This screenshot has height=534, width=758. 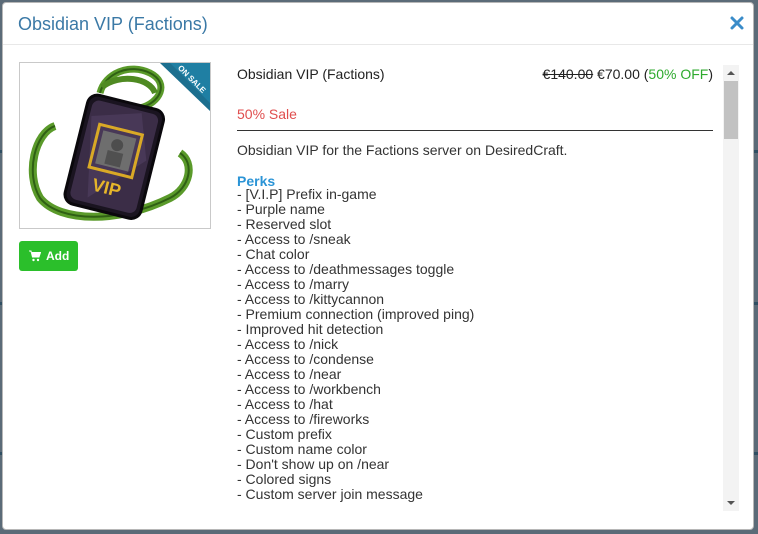 I want to click on perk-item: - Custom name color, so click(x=302, y=449).